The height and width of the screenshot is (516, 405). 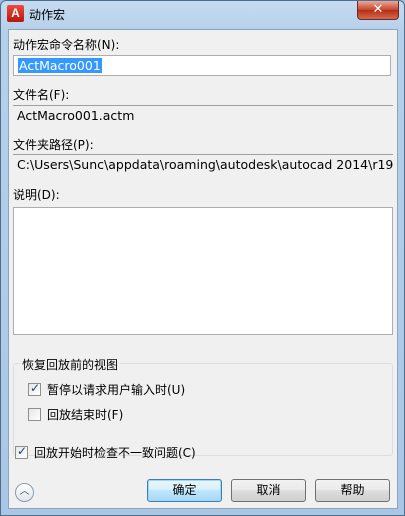 I want to click on pause-input-label: 暂停以请求用户输入时(U), so click(x=116, y=390).